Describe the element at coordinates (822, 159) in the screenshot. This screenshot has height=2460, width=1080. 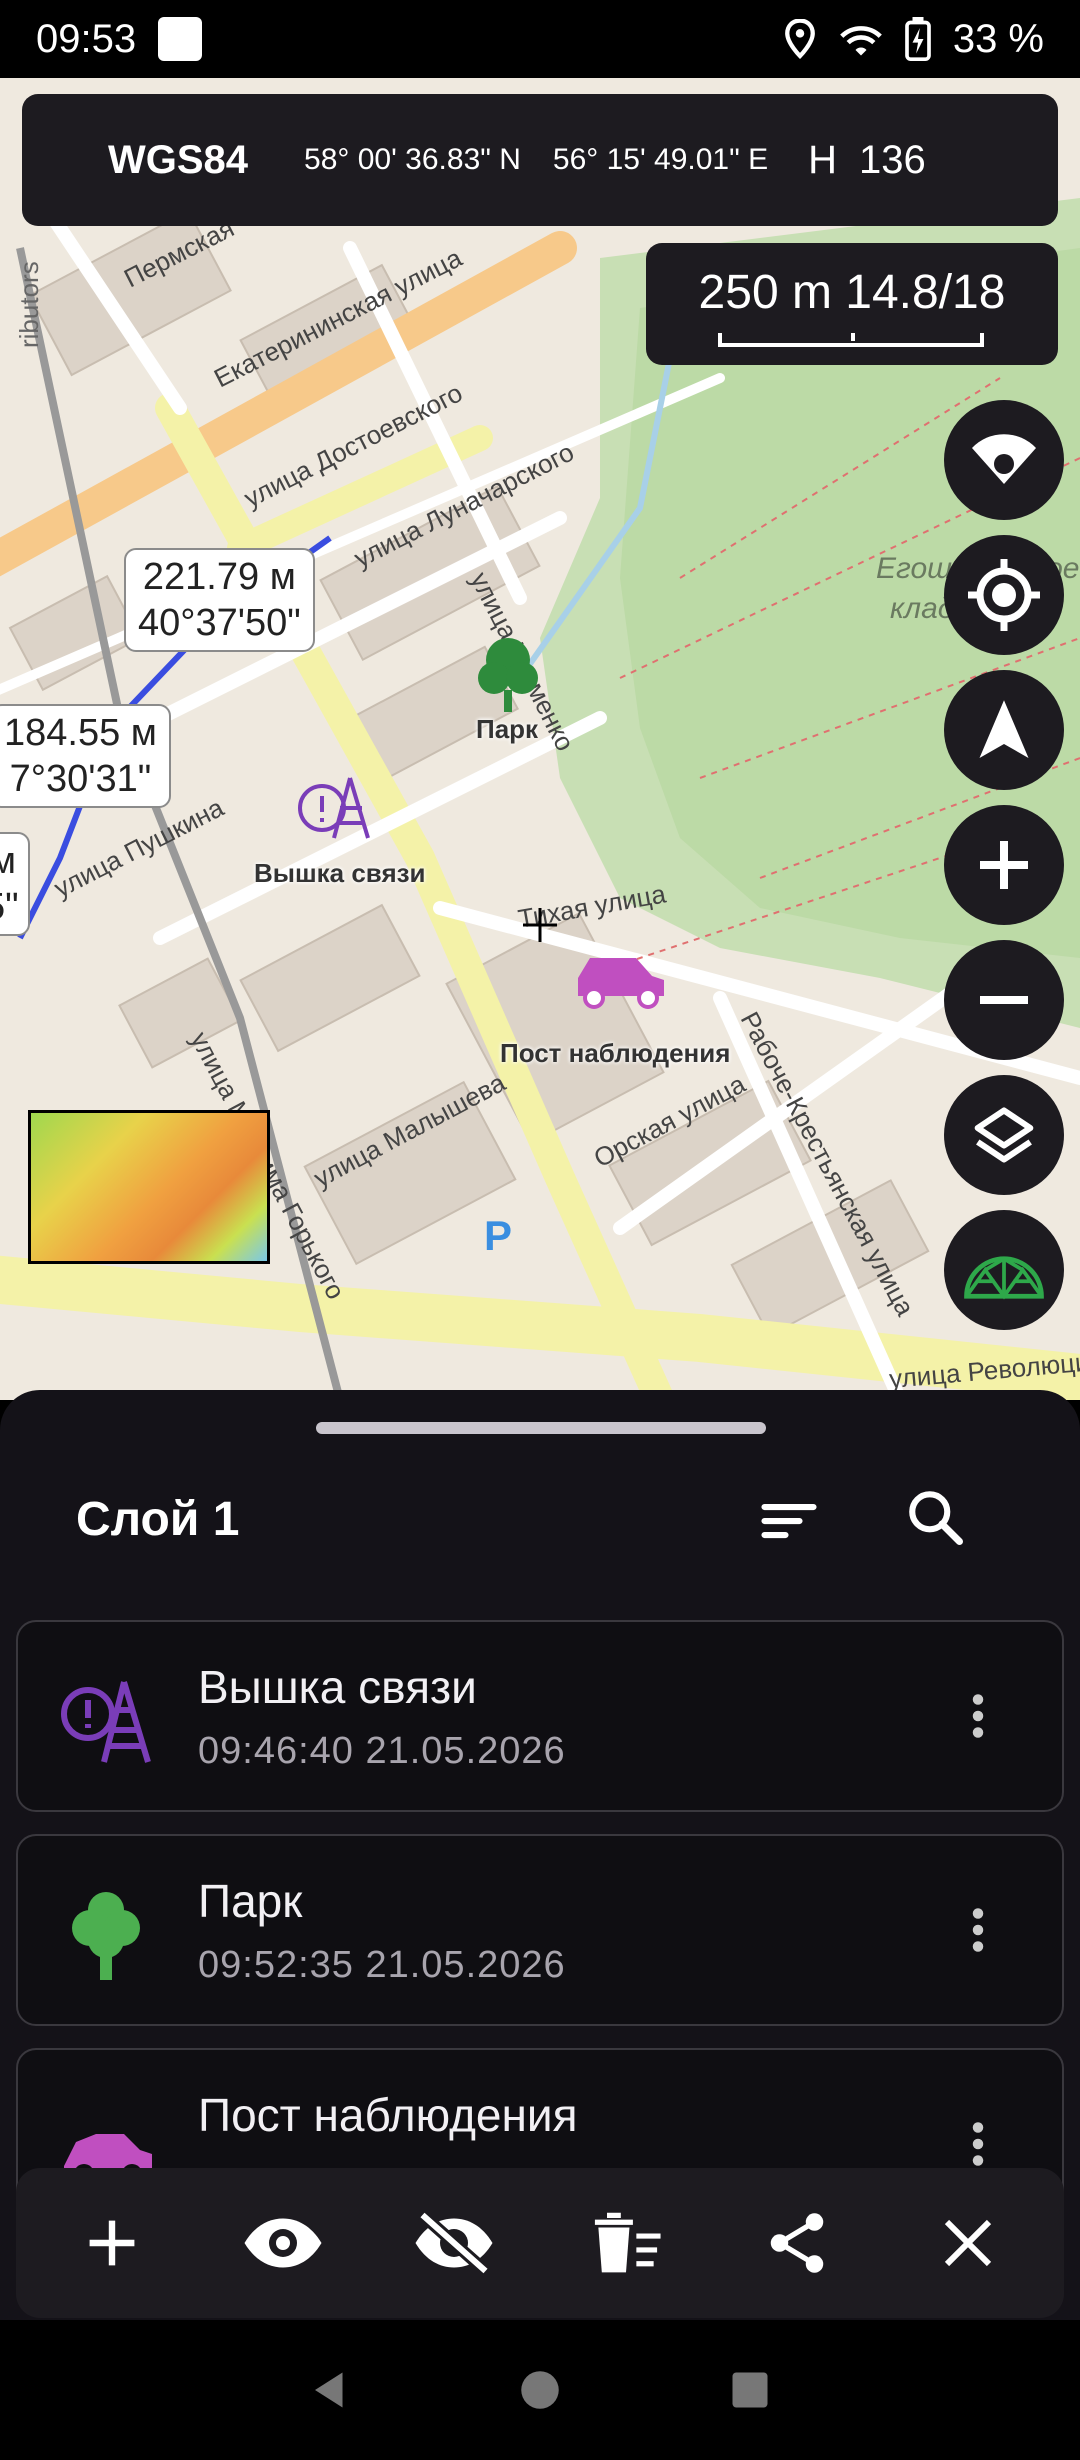
I see `height-label: H` at that location.